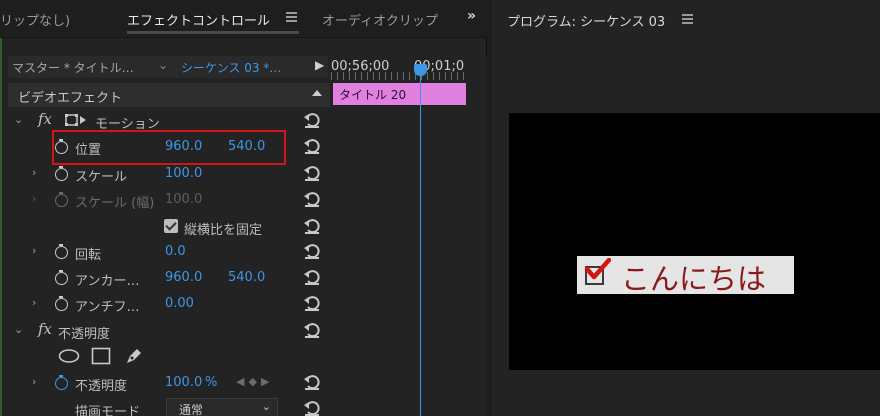 The width and height of the screenshot is (880, 416). What do you see at coordinates (101, 356) in the screenshot?
I see `rectangle-mask-icon` at bounding box center [101, 356].